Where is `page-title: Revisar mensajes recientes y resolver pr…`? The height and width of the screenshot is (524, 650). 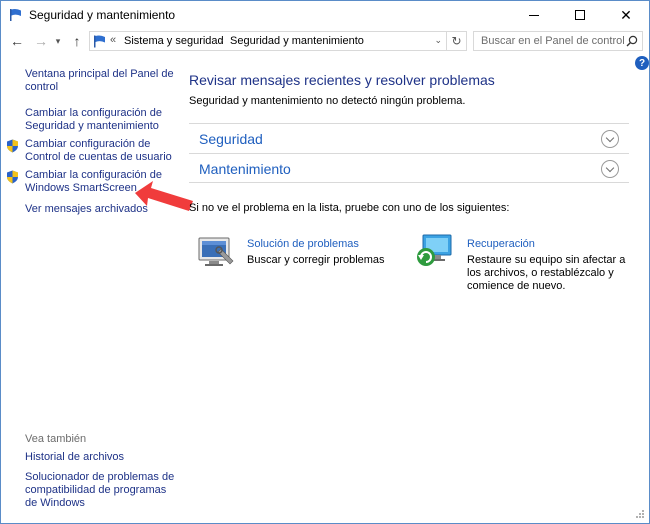
page-title: Revisar mensajes recientes y resolver pr… is located at coordinates (342, 80).